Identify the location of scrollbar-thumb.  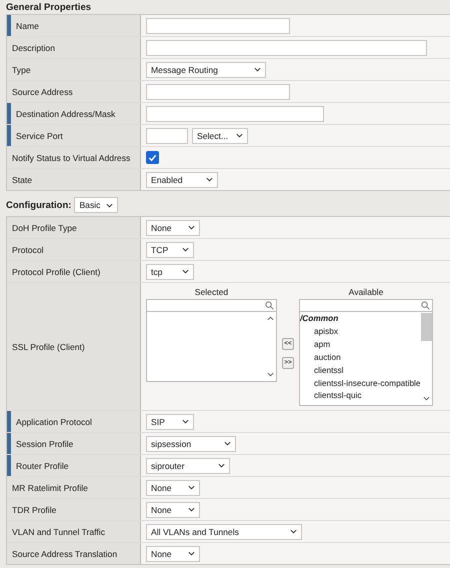
(426, 327).